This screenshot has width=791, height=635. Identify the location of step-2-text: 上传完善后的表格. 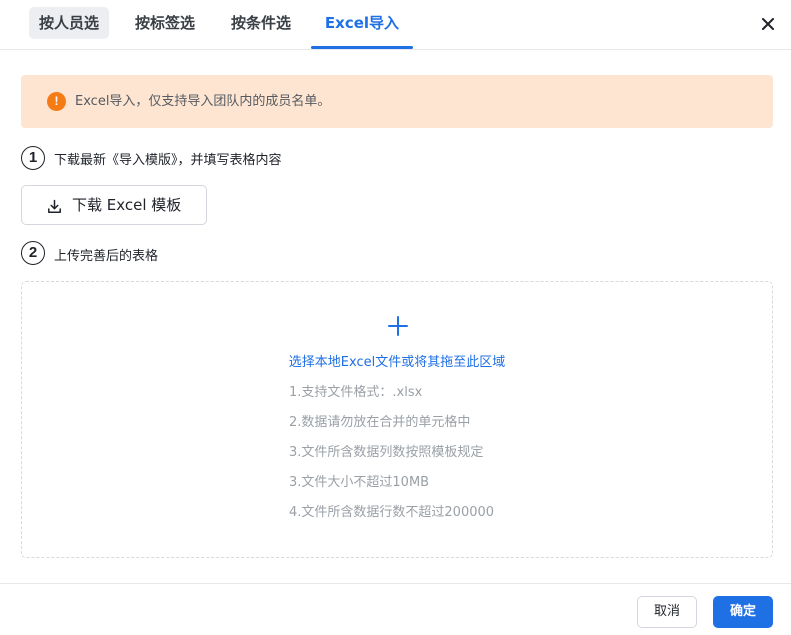
(106, 256).